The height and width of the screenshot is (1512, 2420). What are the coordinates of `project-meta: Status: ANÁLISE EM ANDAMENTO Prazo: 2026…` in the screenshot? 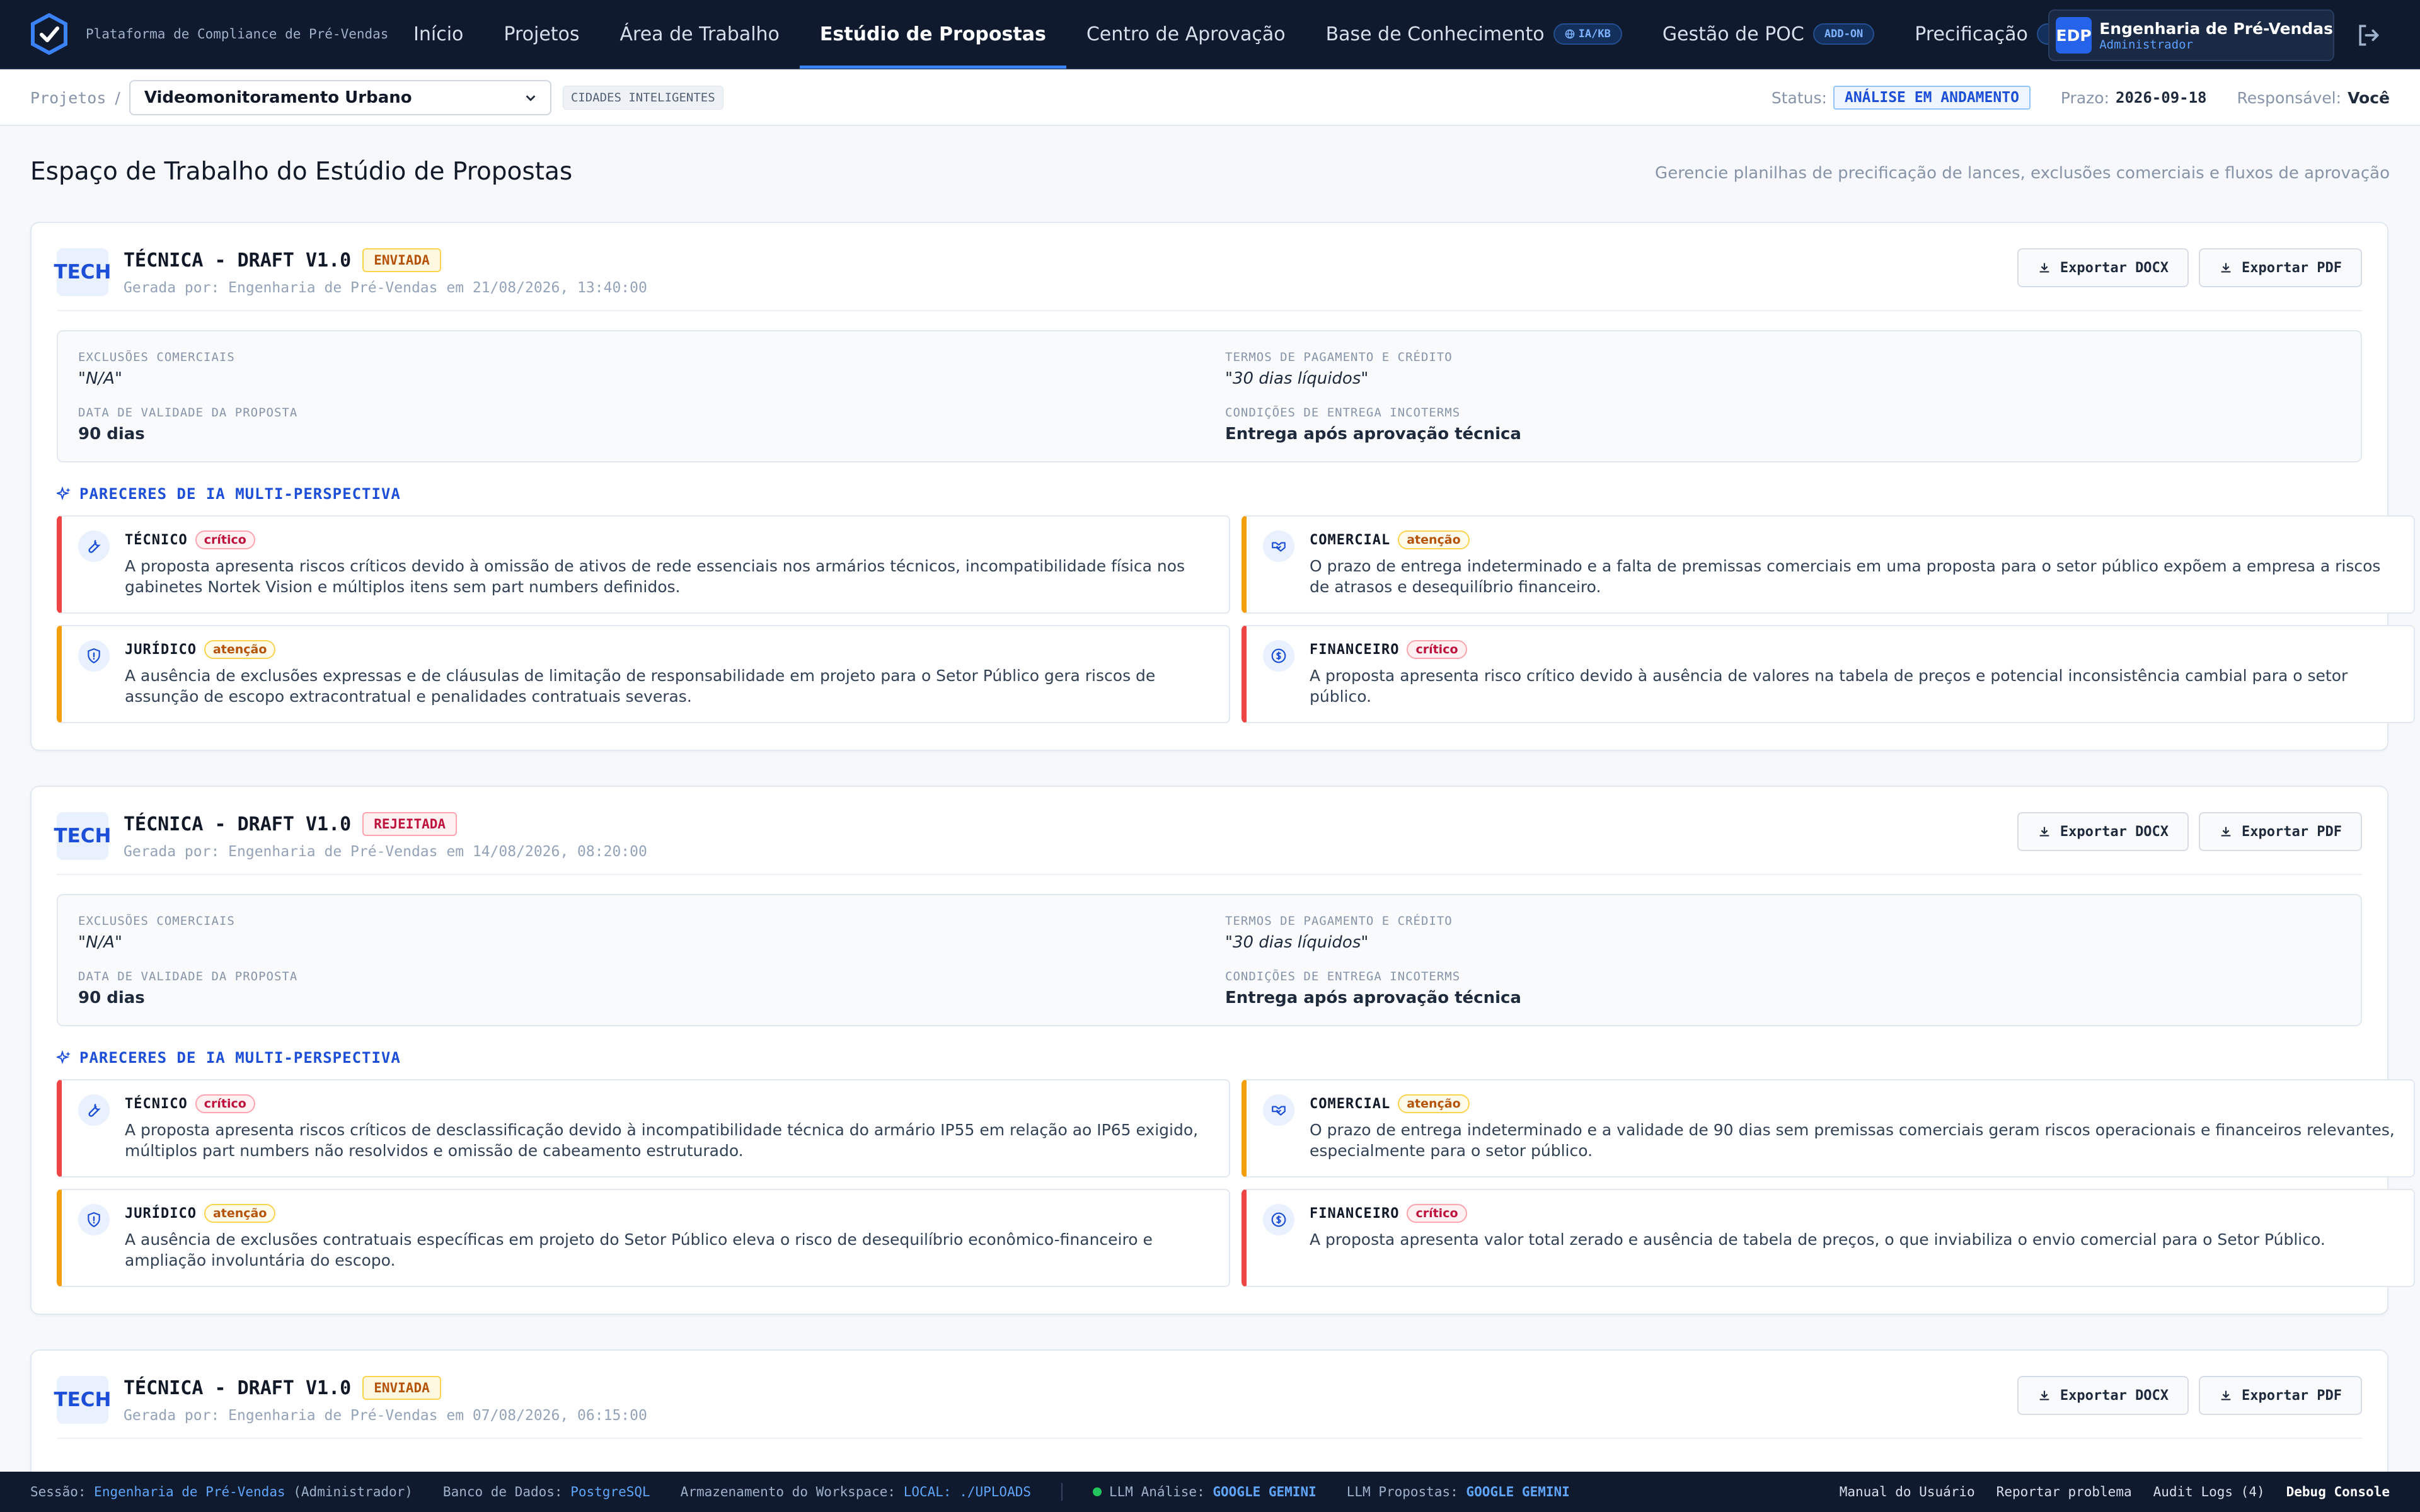 It's located at (2081, 98).